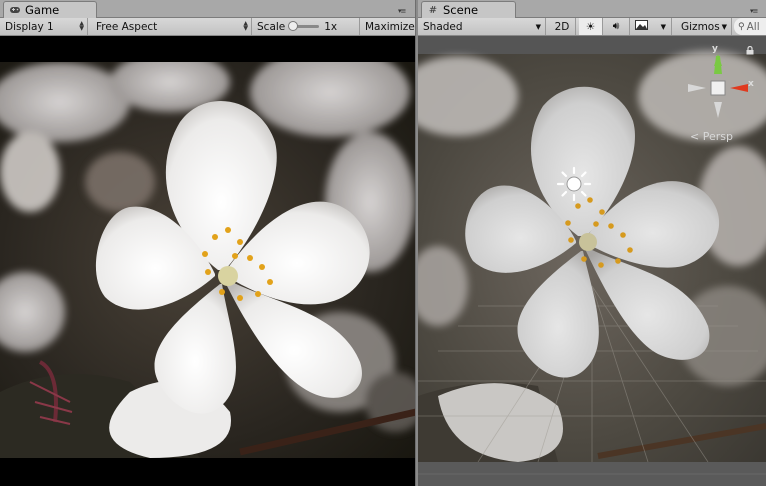 Image resolution: width=766 pixels, height=486 pixels. I want to click on tab-game: Game, so click(50, 9).